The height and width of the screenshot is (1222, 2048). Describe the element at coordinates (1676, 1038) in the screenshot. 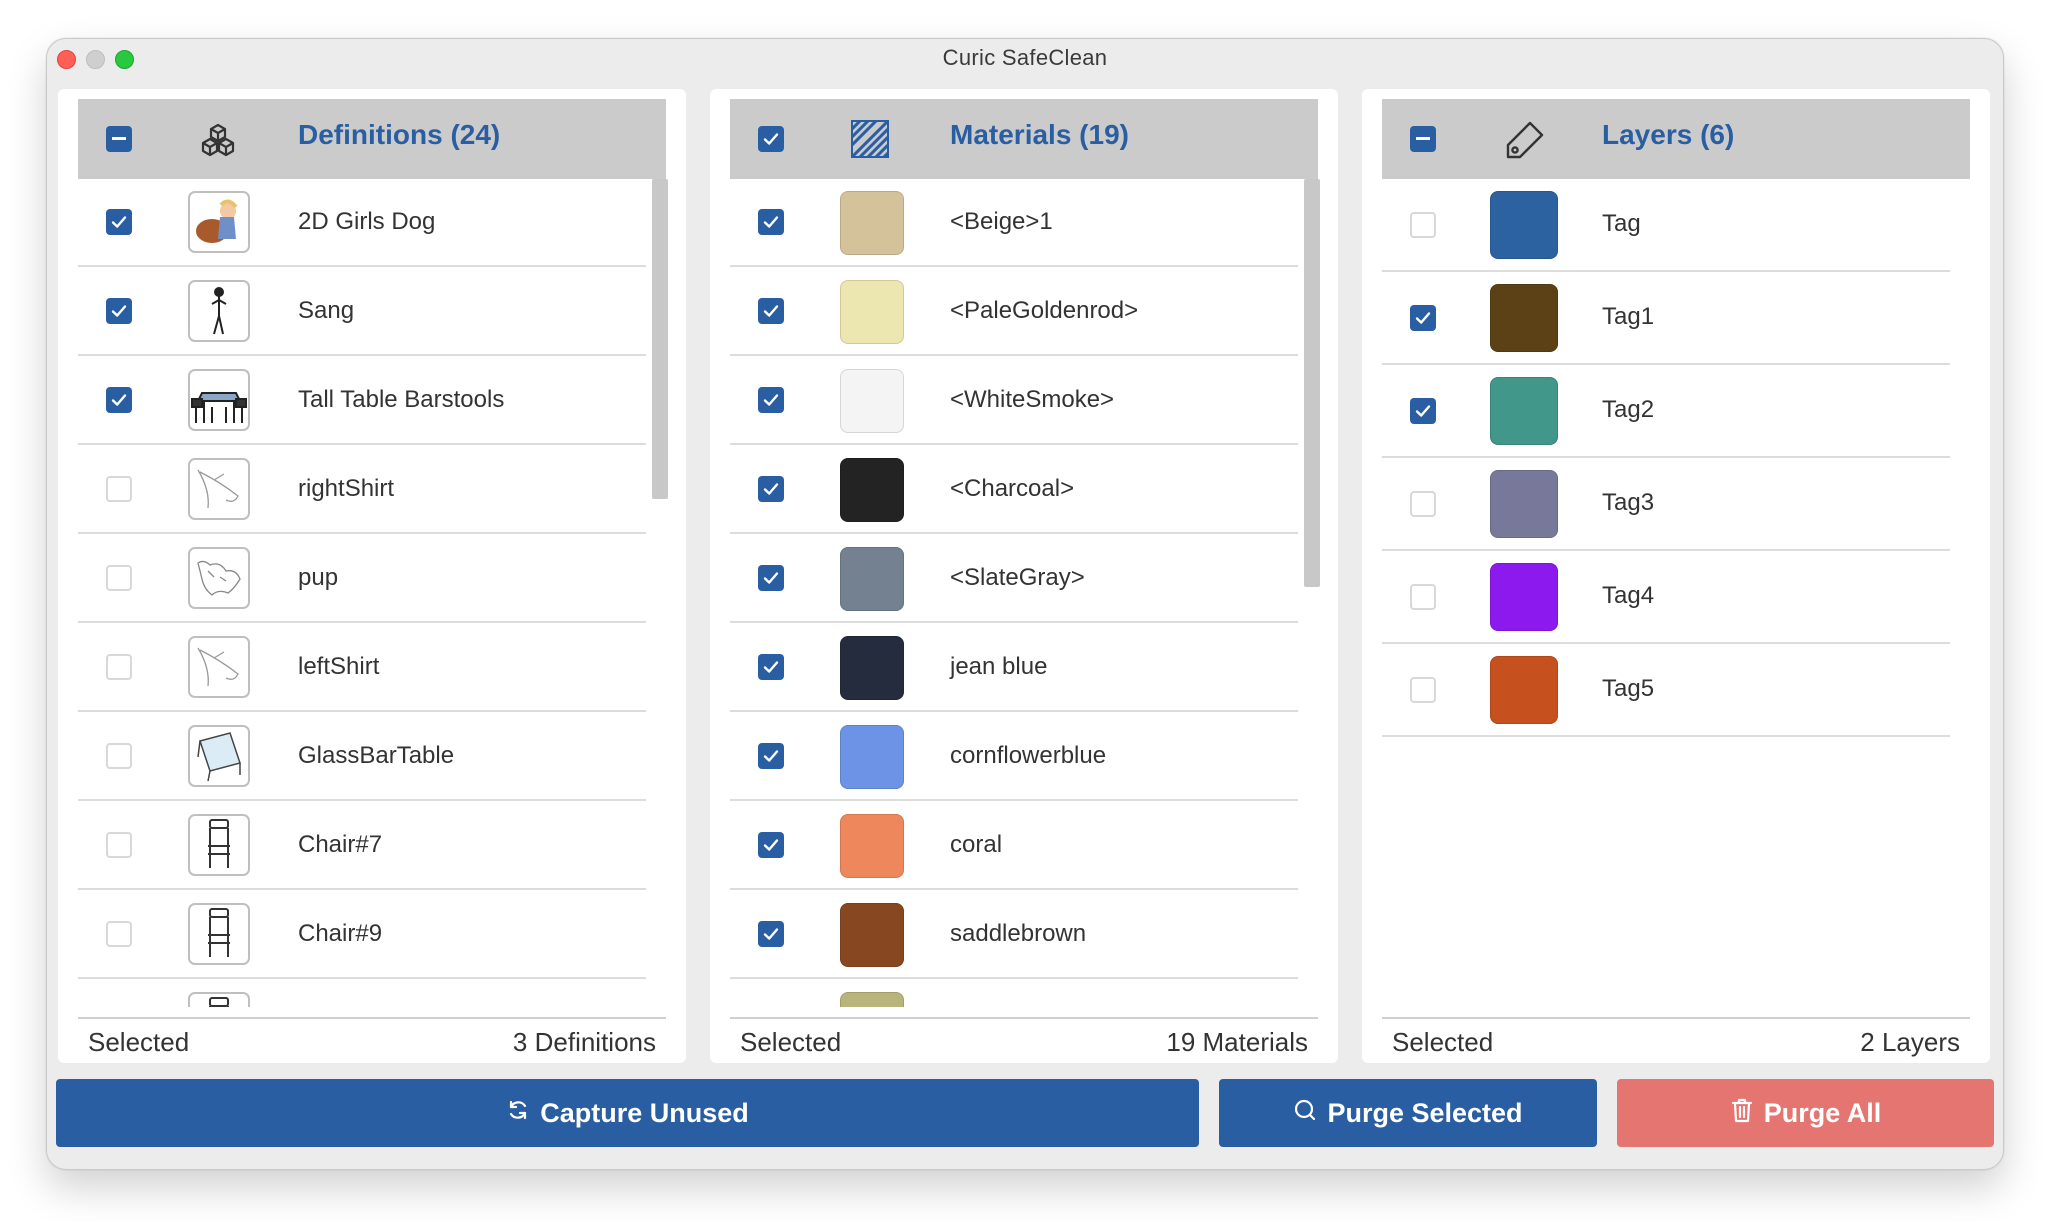

I see `layers-footer: Selected 2 Layers` at that location.